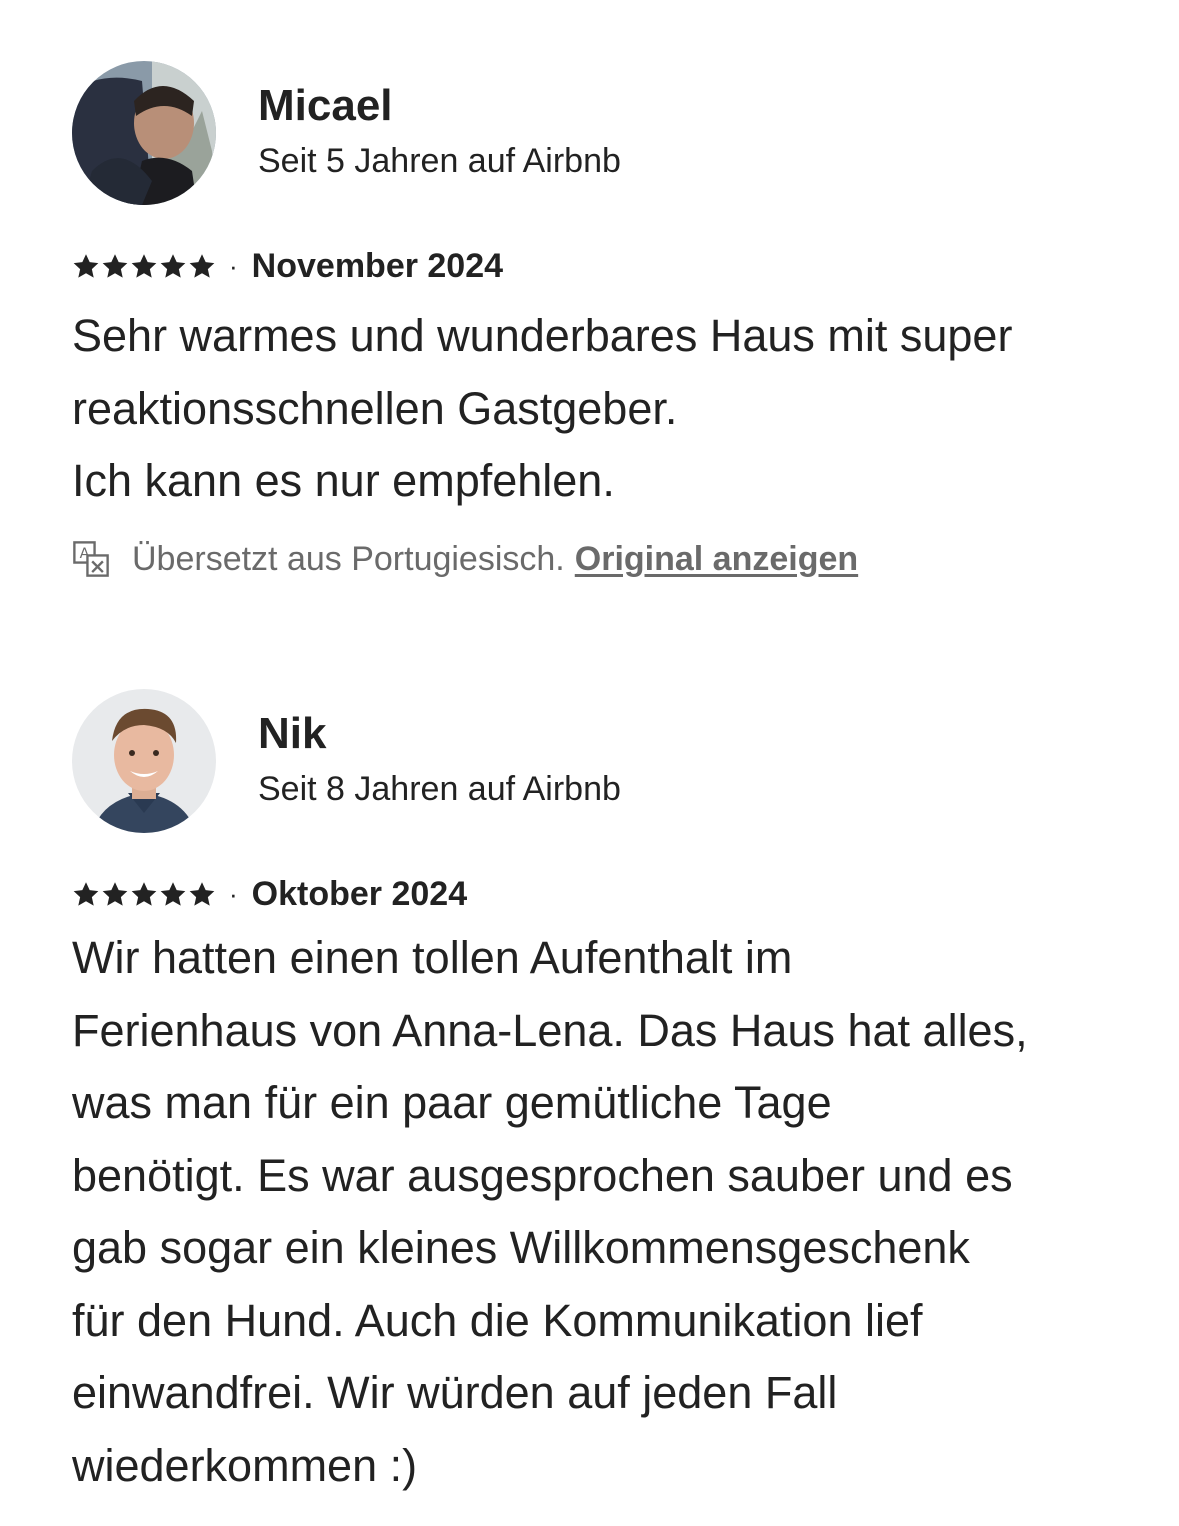 Image resolution: width=1179 pixels, height=1526 pixels. What do you see at coordinates (377, 265) in the screenshot?
I see `review-date: November 2024` at bounding box center [377, 265].